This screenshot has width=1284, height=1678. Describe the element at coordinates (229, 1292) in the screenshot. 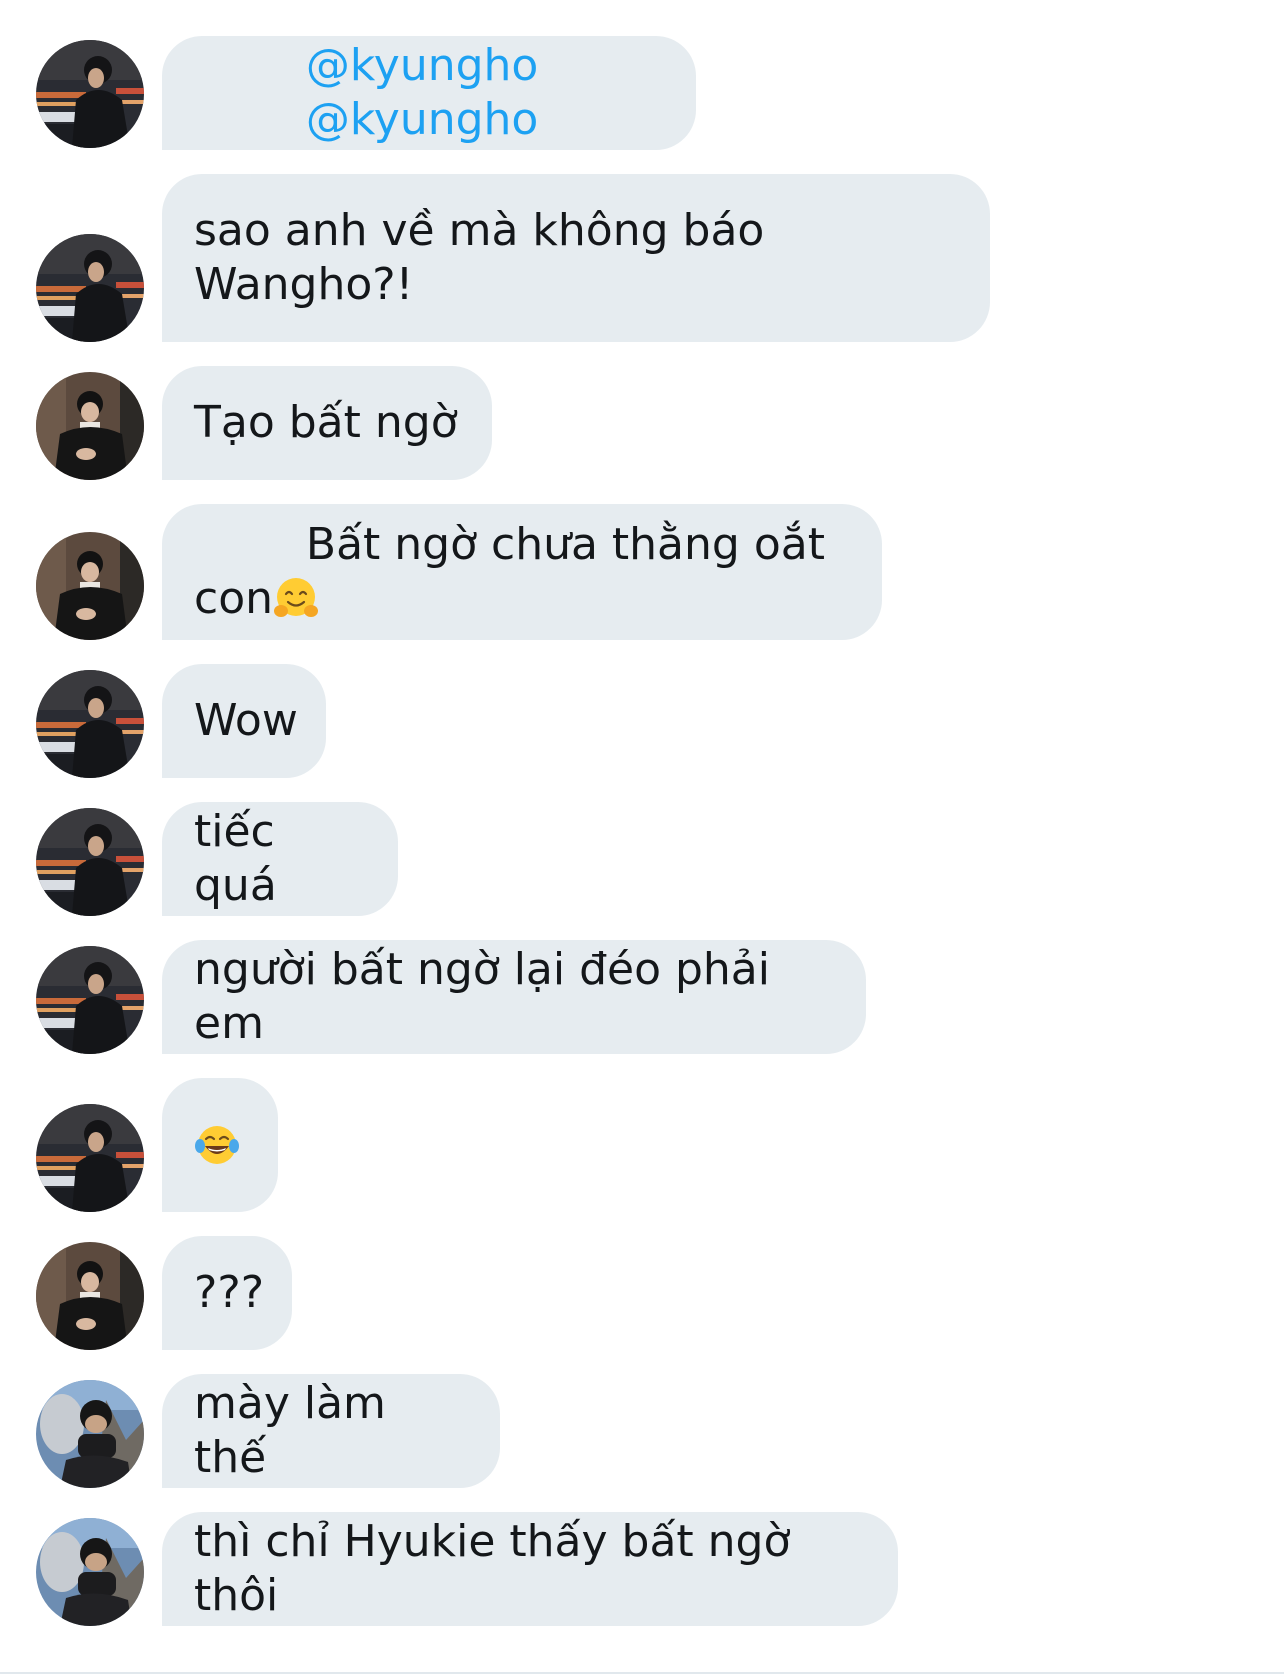

I see `message-text: ???` at that location.